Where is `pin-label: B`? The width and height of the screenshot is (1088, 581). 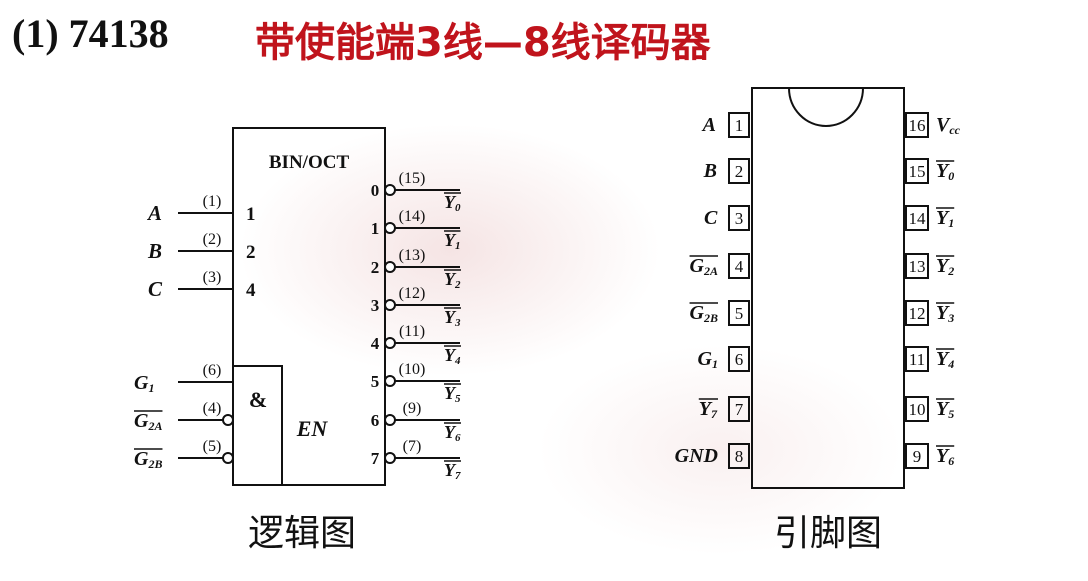 pin-label: B is located at coordinates (710, 171).